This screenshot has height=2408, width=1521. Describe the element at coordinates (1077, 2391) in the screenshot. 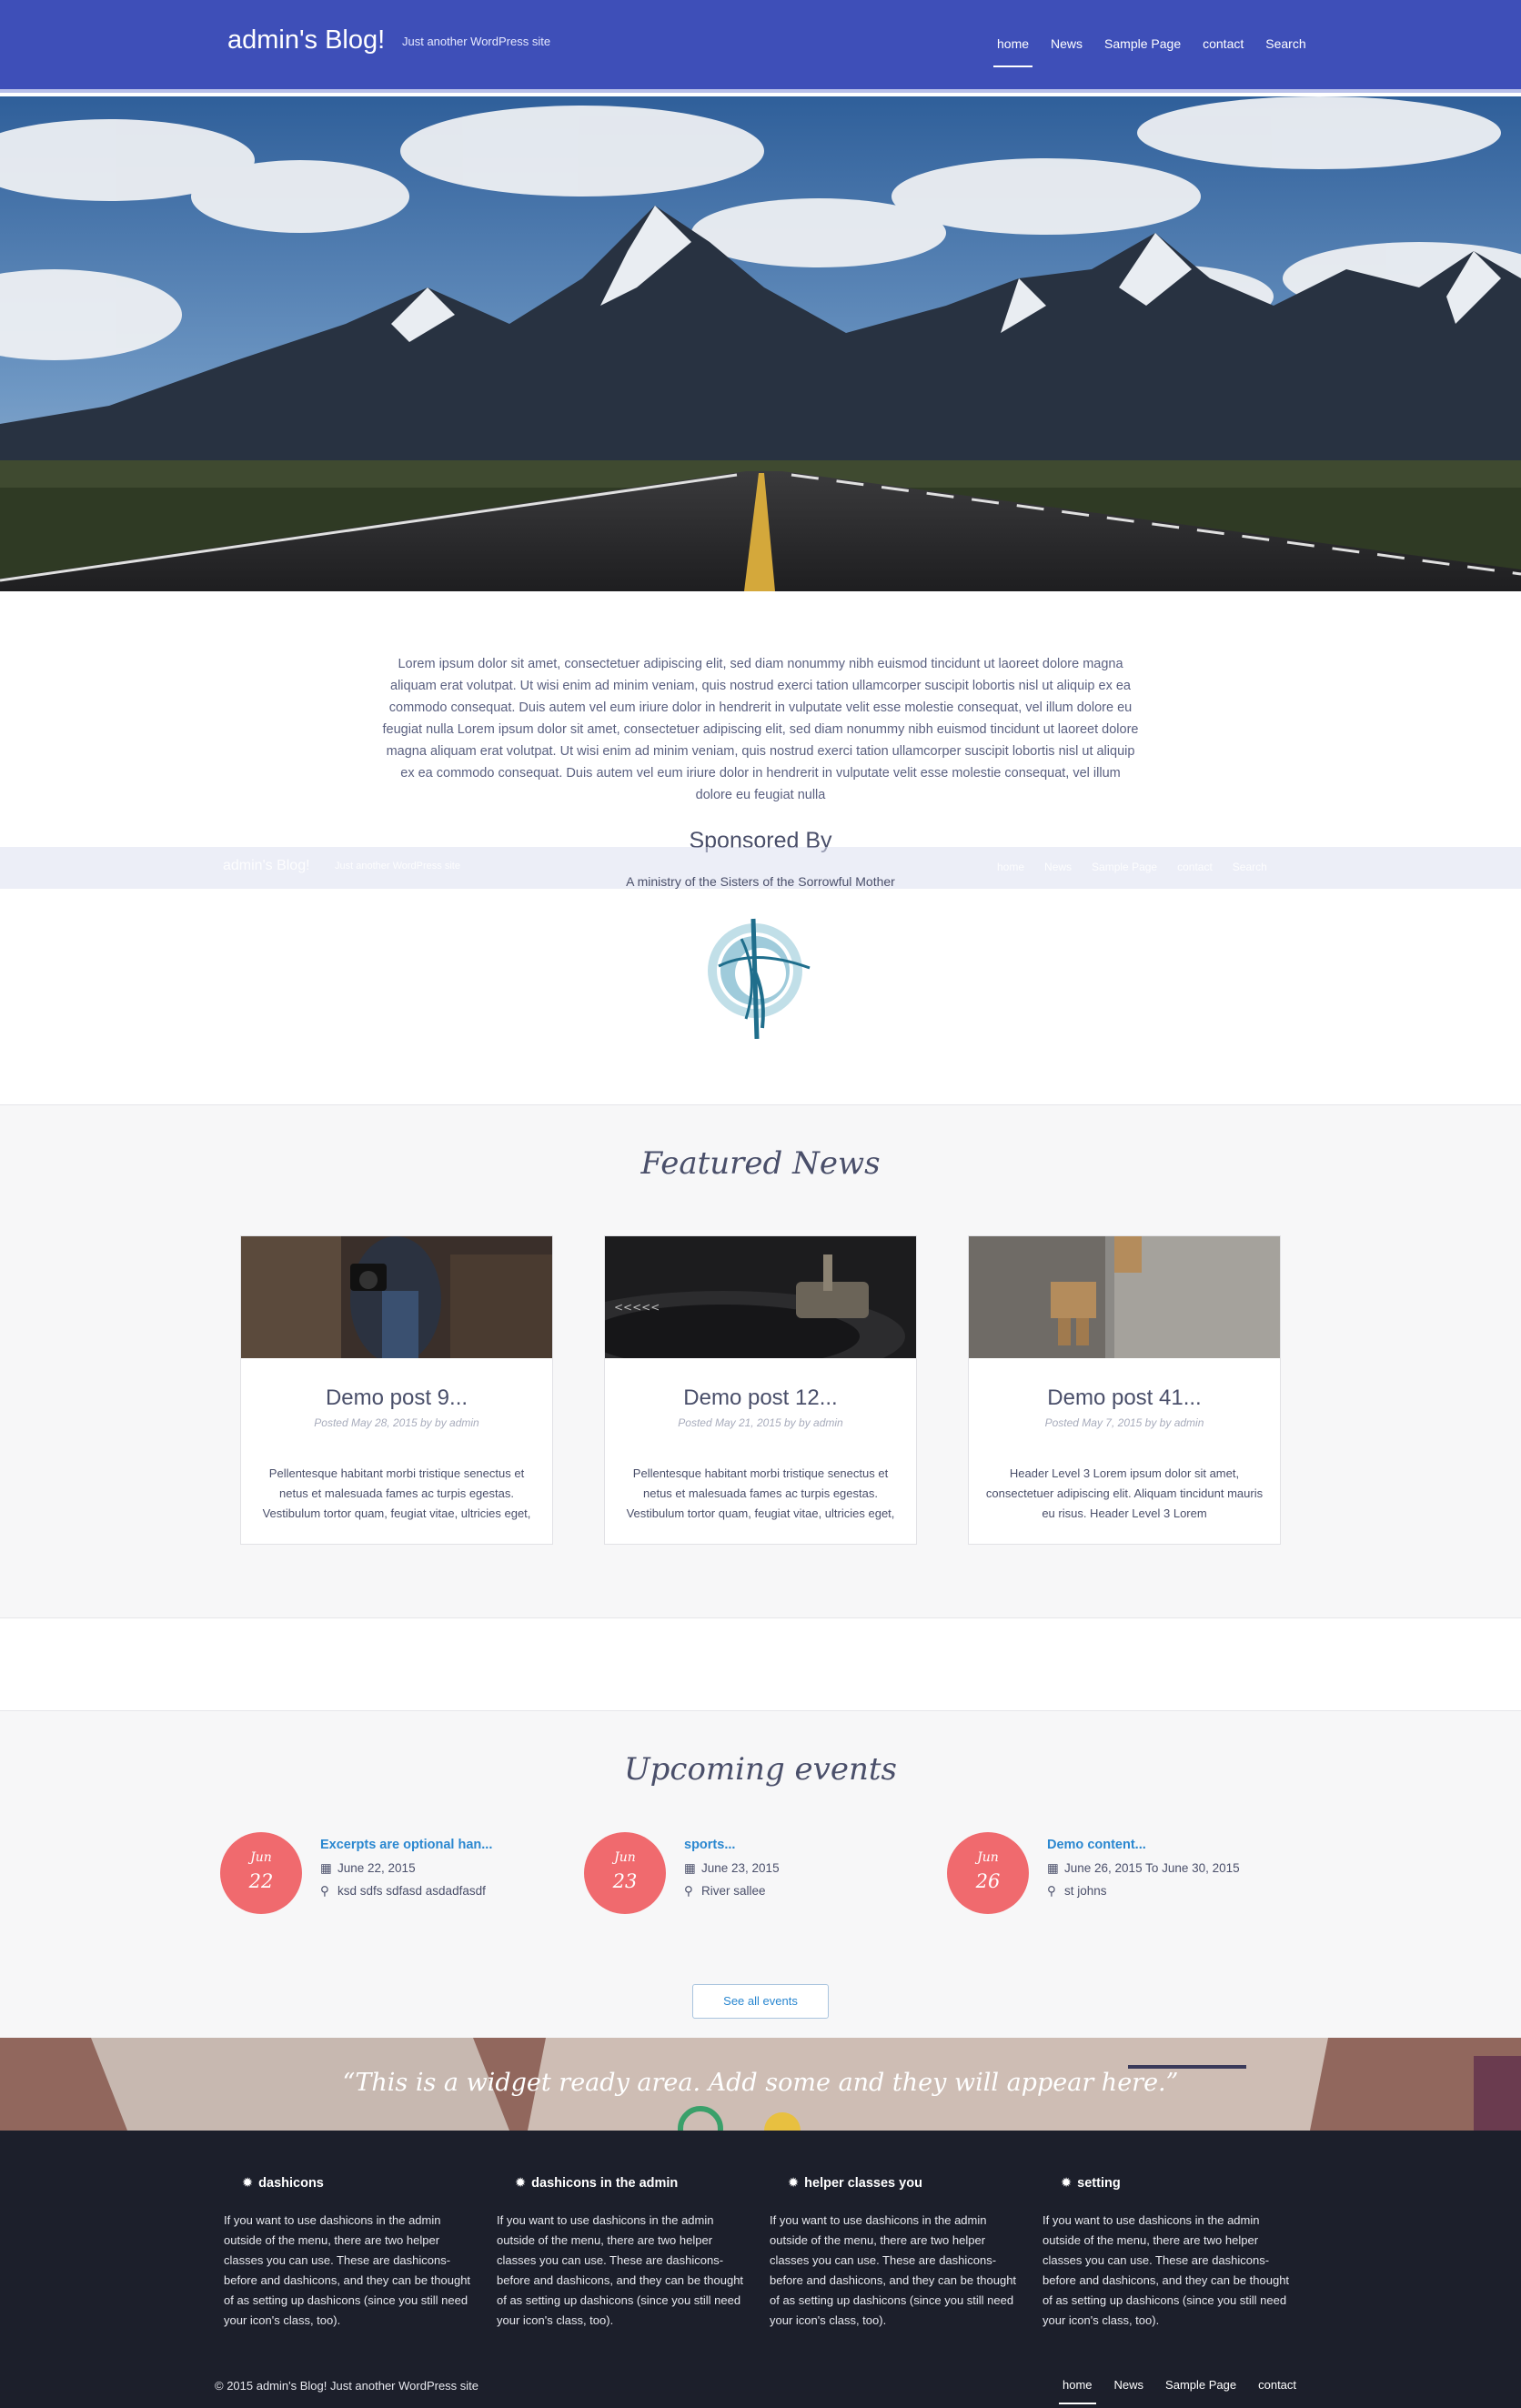

I see `footer-nav-home: home` at that location.